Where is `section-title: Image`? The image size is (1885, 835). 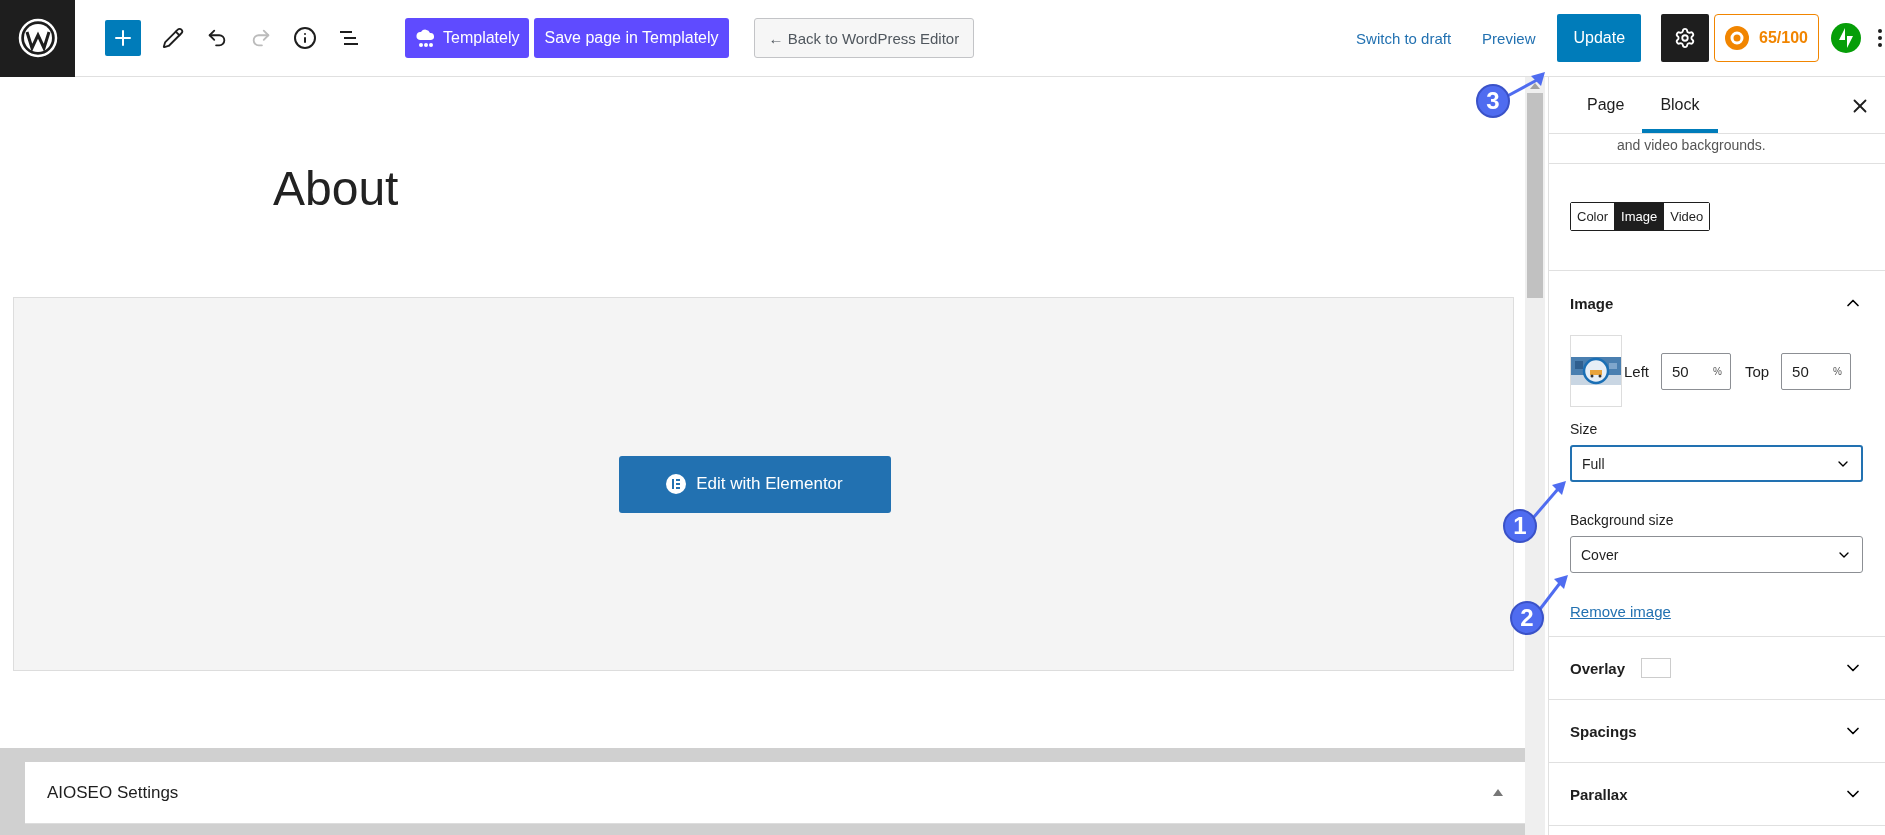
section-title: Image is located at coordinates (1592, 303).